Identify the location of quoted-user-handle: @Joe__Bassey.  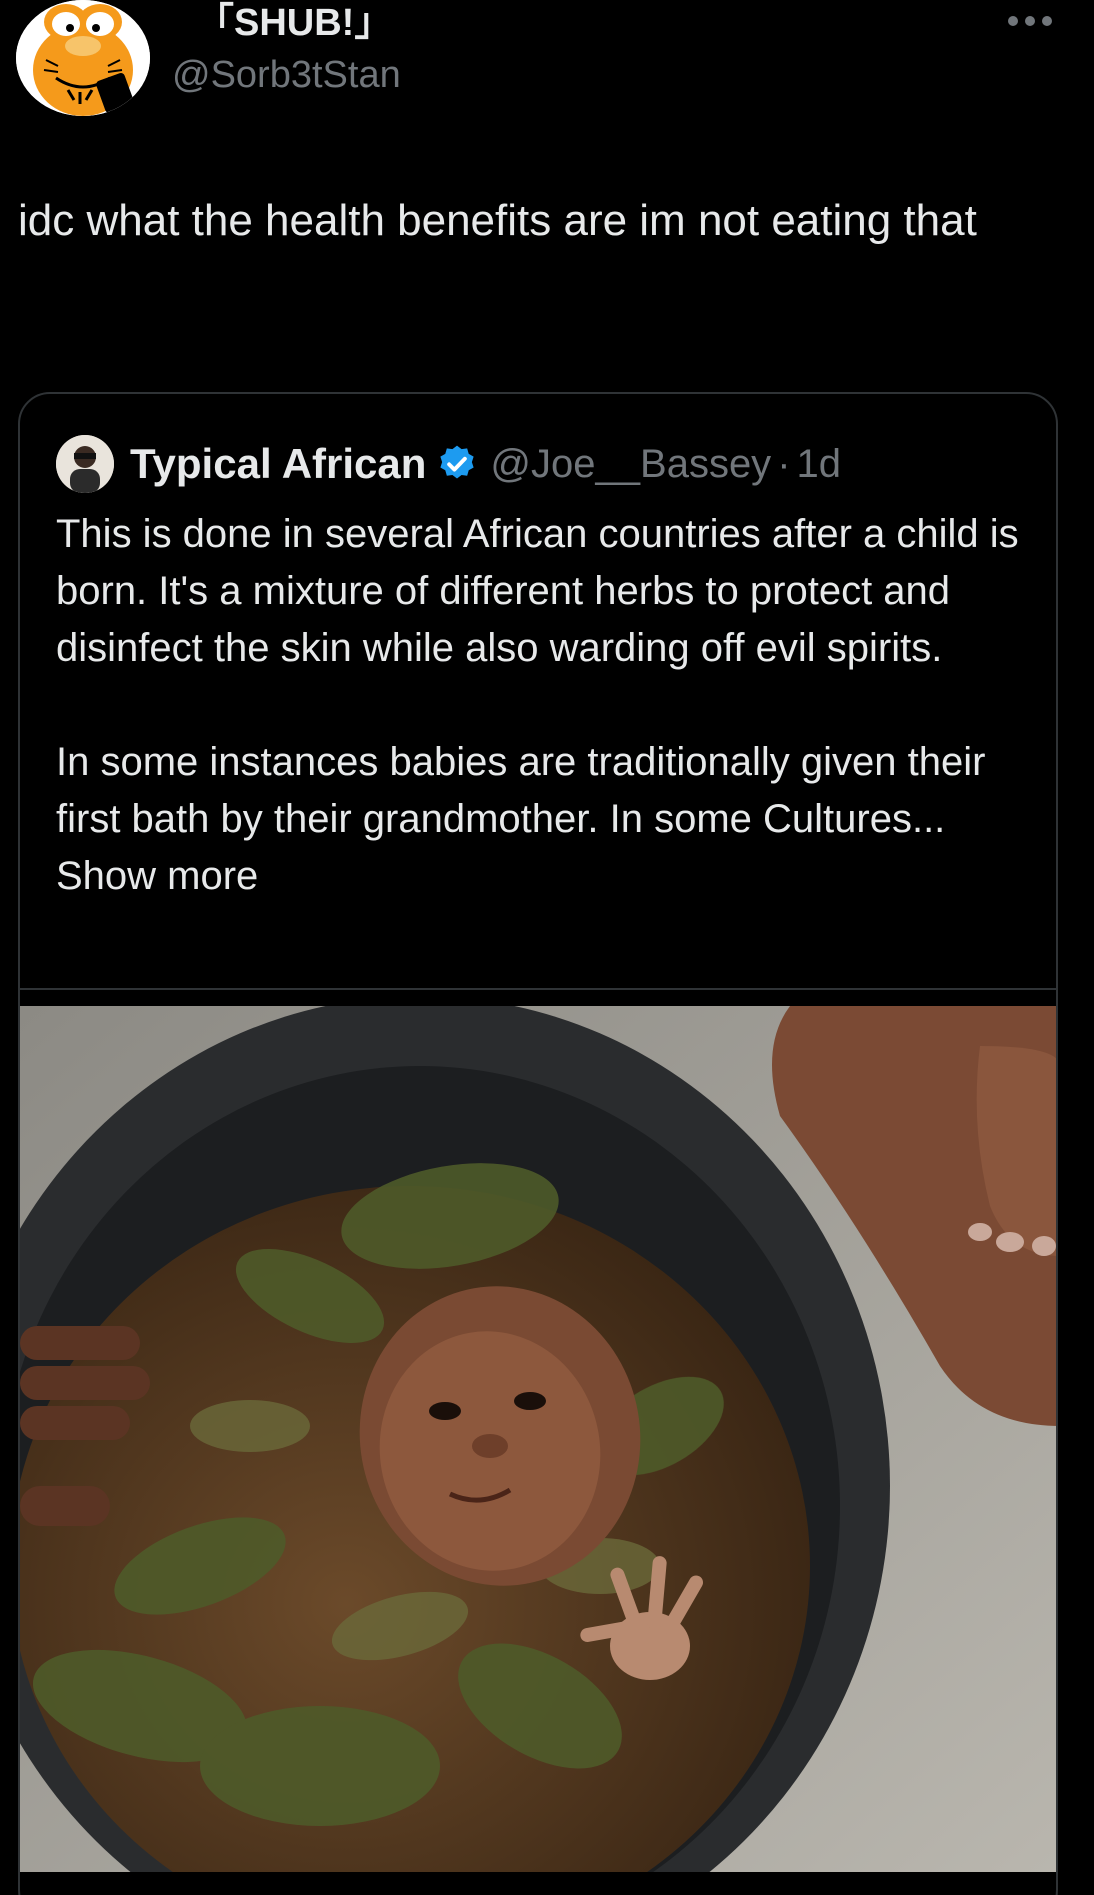
(630, 464).